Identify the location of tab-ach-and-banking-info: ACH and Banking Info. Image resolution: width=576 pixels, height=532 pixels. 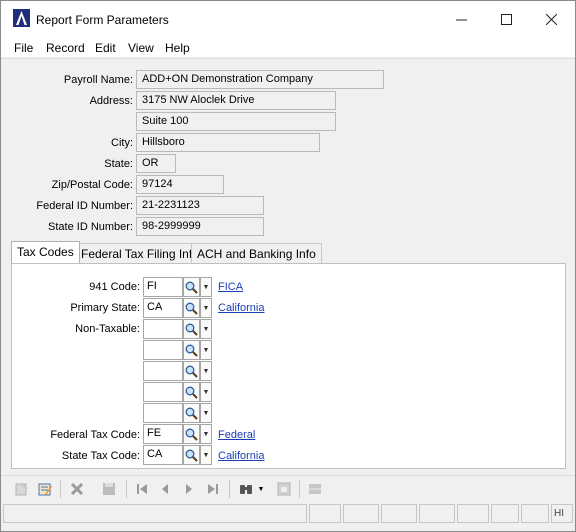
(256, 253).